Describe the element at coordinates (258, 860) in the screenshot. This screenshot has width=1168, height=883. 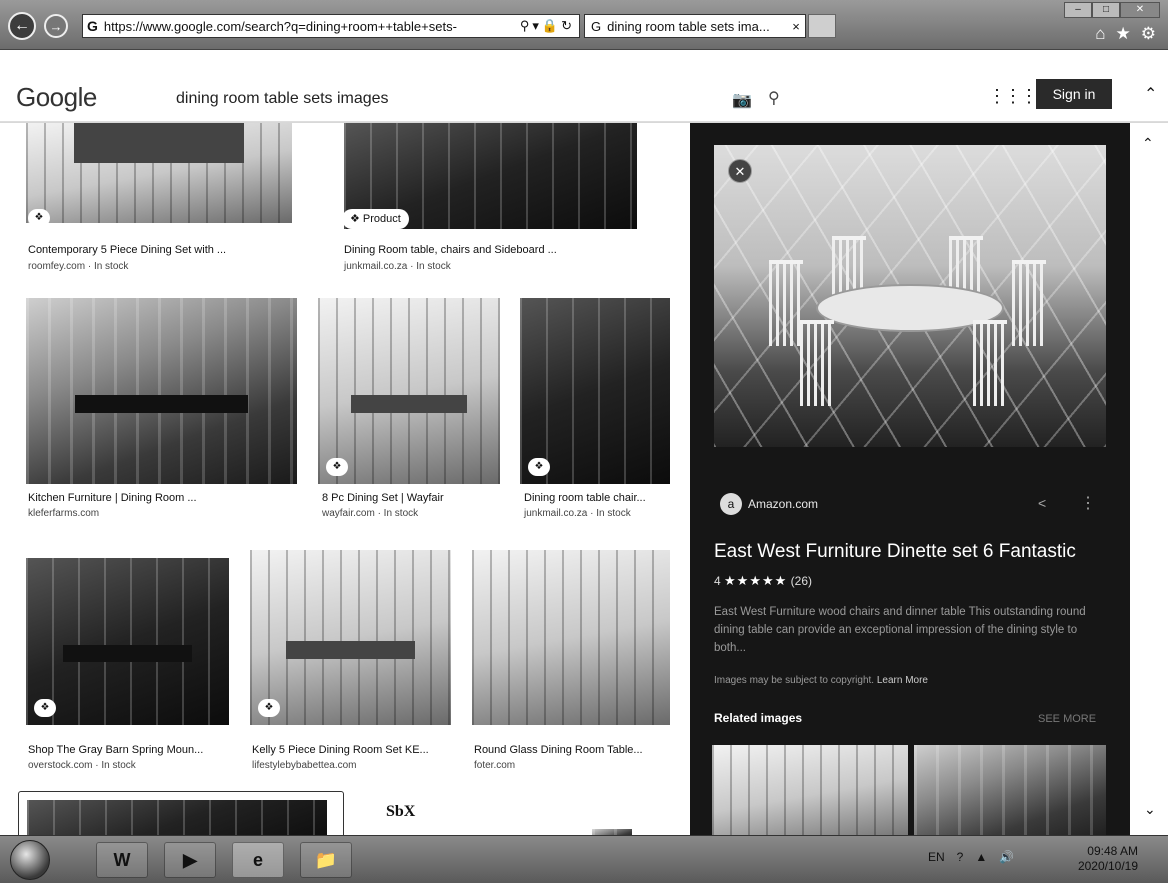
I see `internet-explorer-icon: e` at that location.